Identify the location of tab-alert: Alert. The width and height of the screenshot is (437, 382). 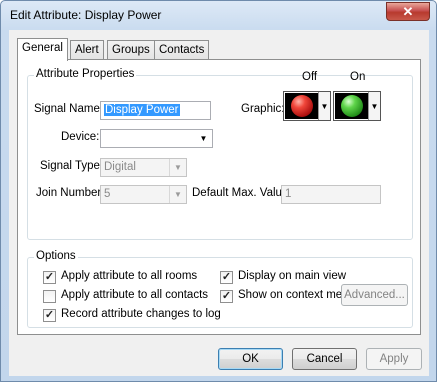
(87, 50).